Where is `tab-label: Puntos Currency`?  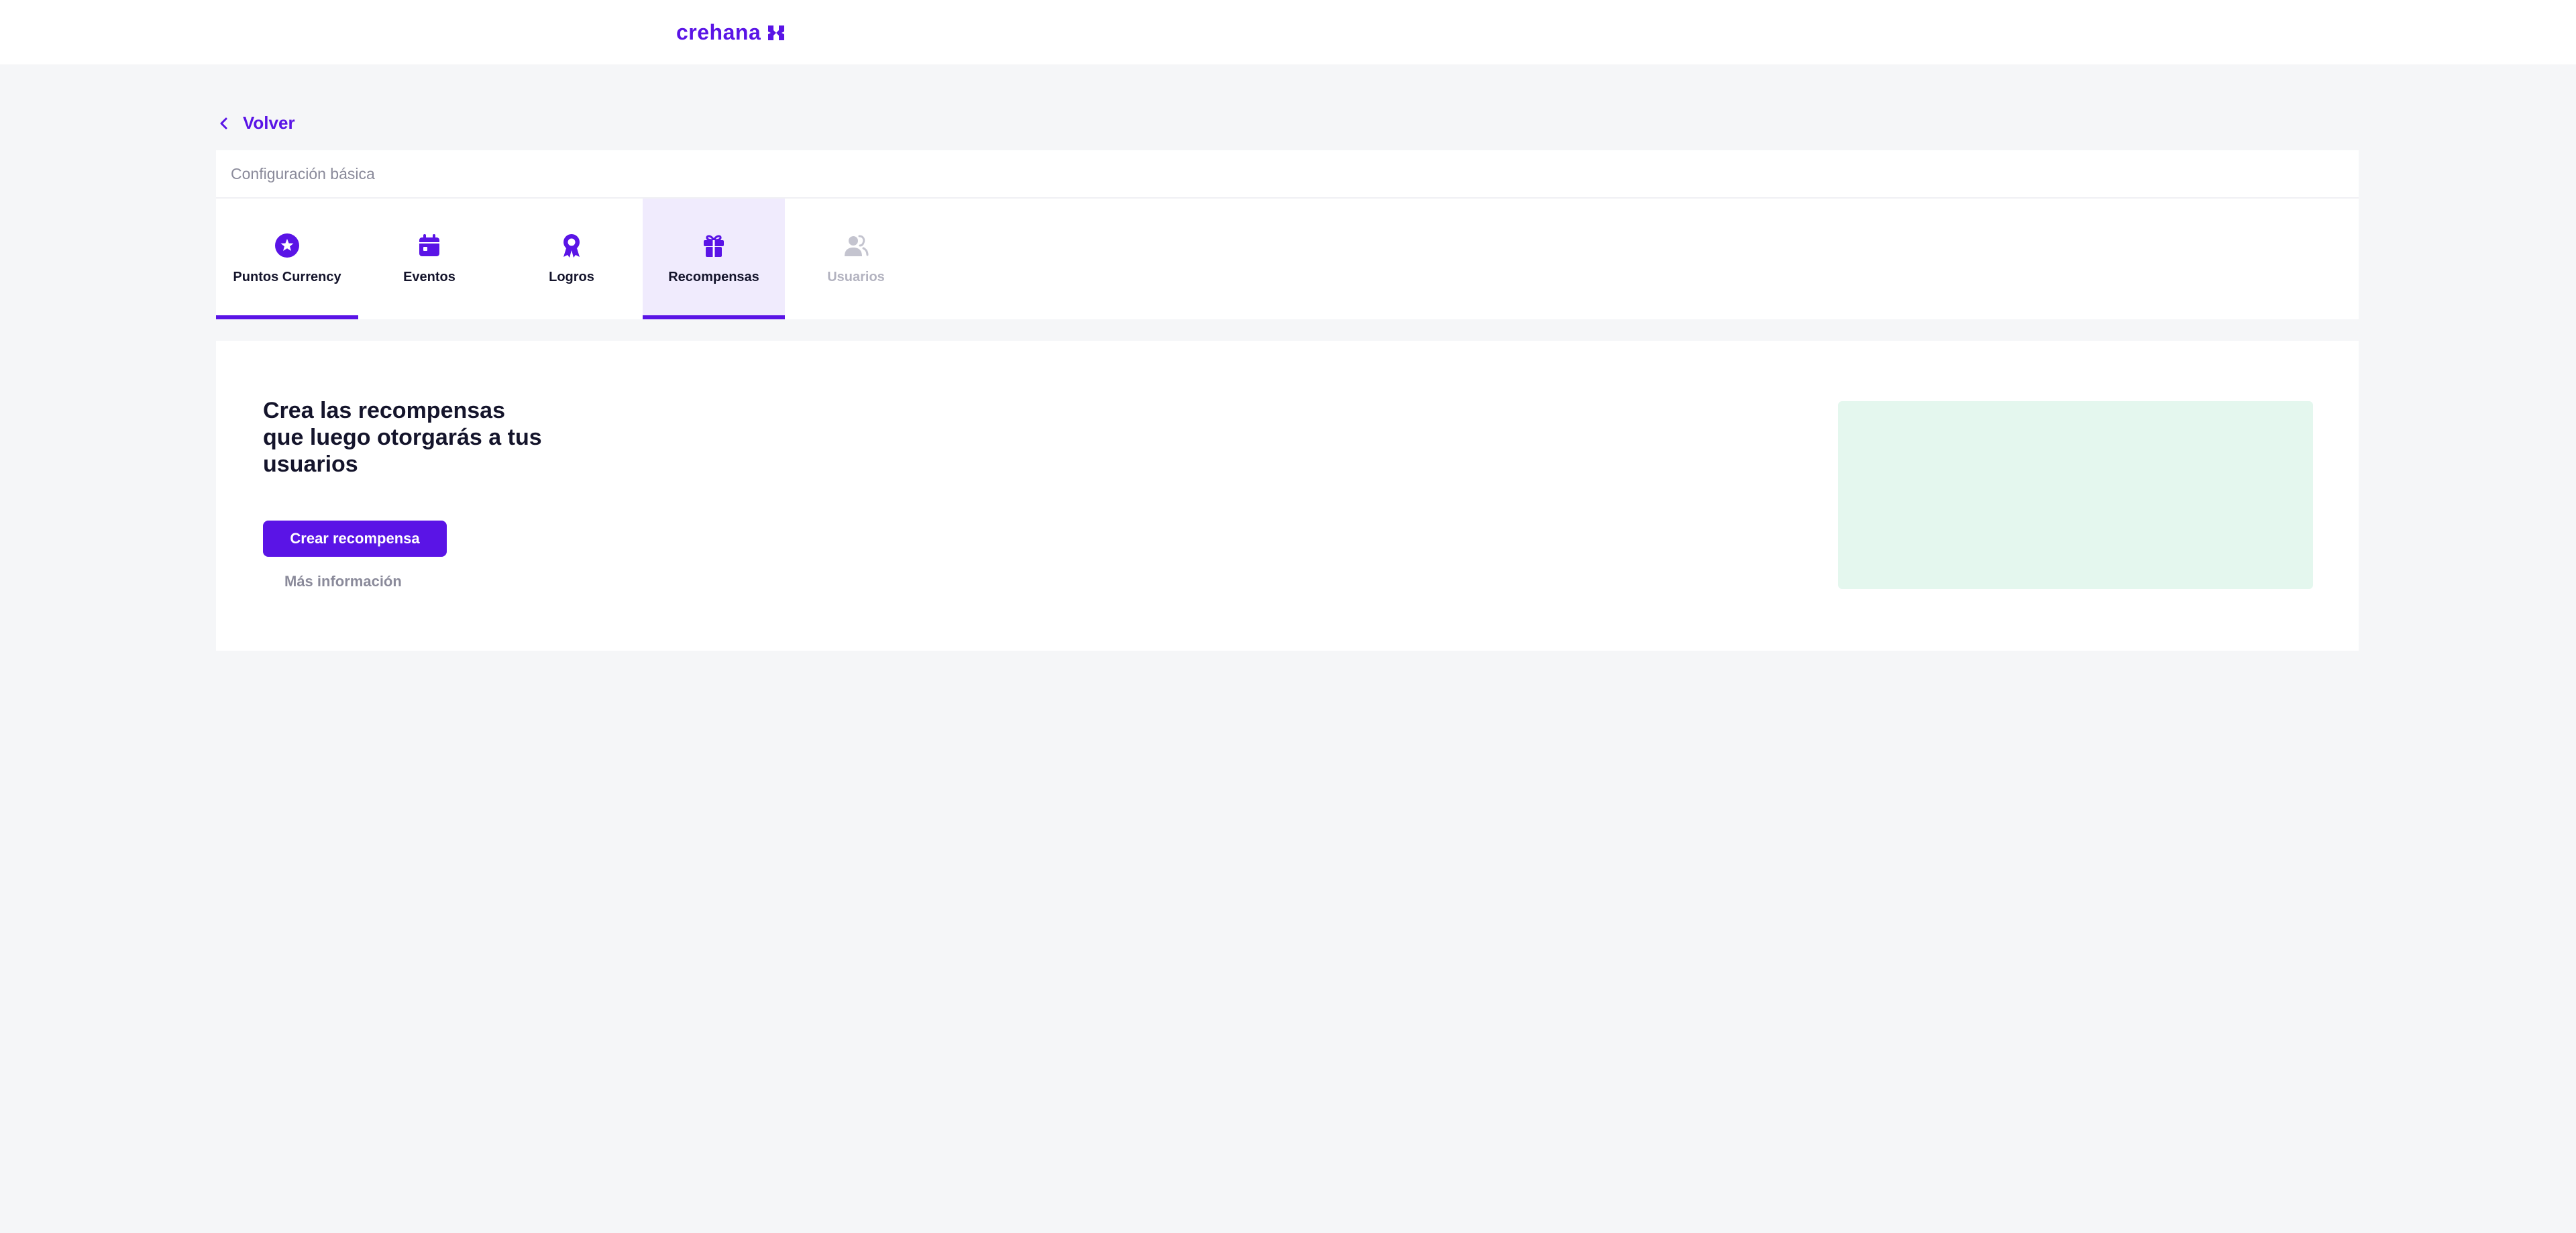
tab-label: Puntos Currency is located at coordinates (287, 277).